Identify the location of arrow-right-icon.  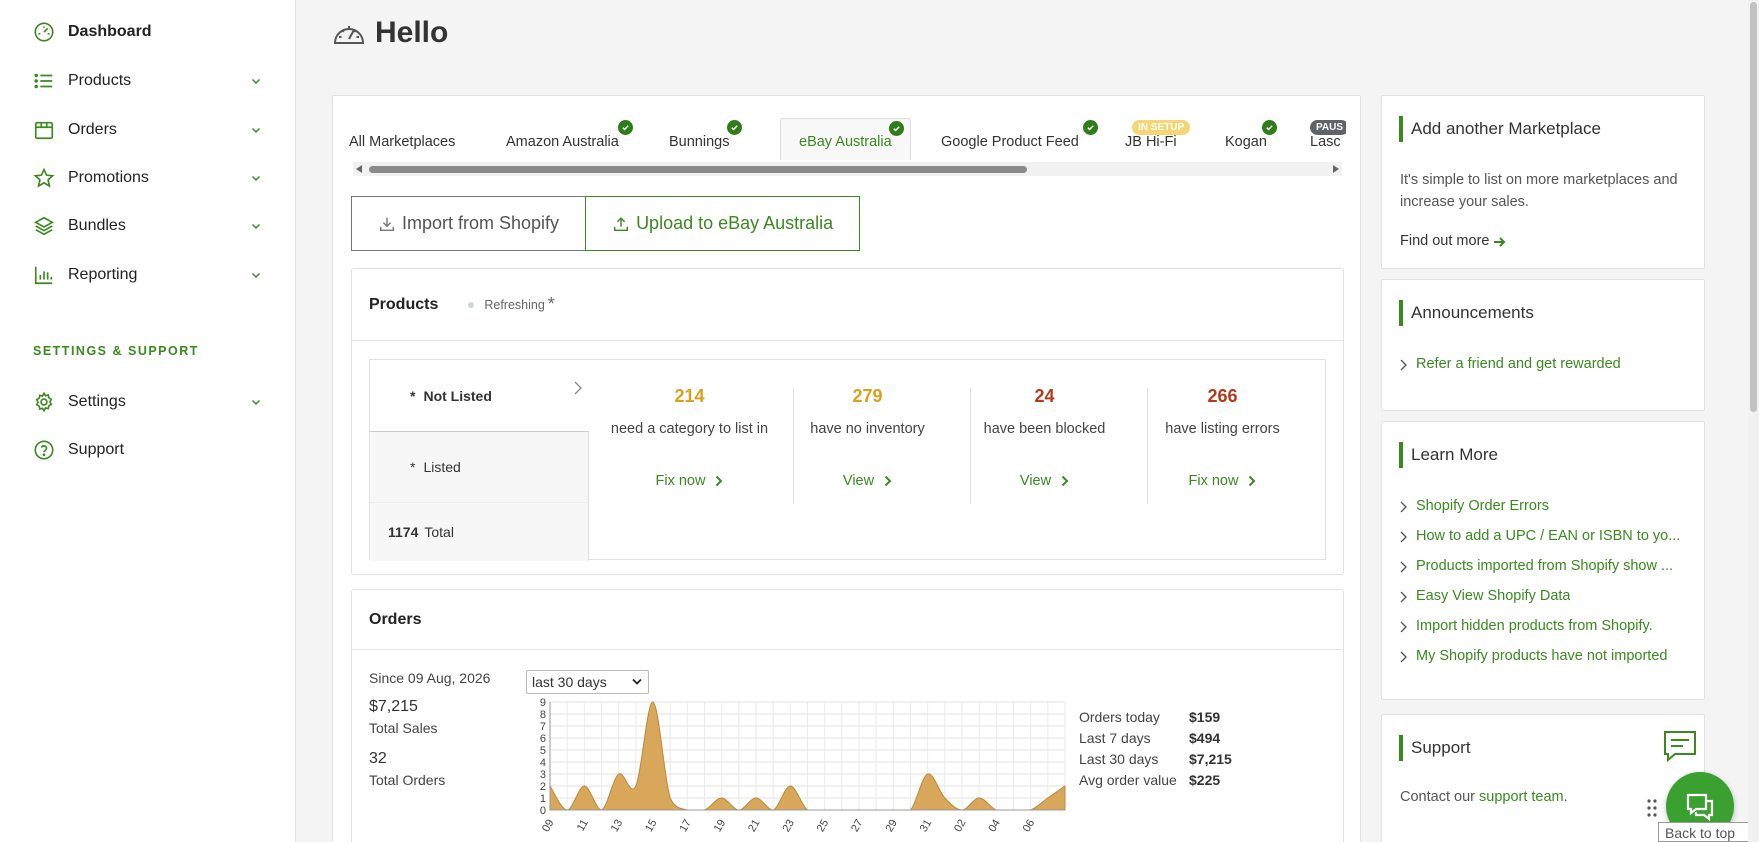
(1500, 242).